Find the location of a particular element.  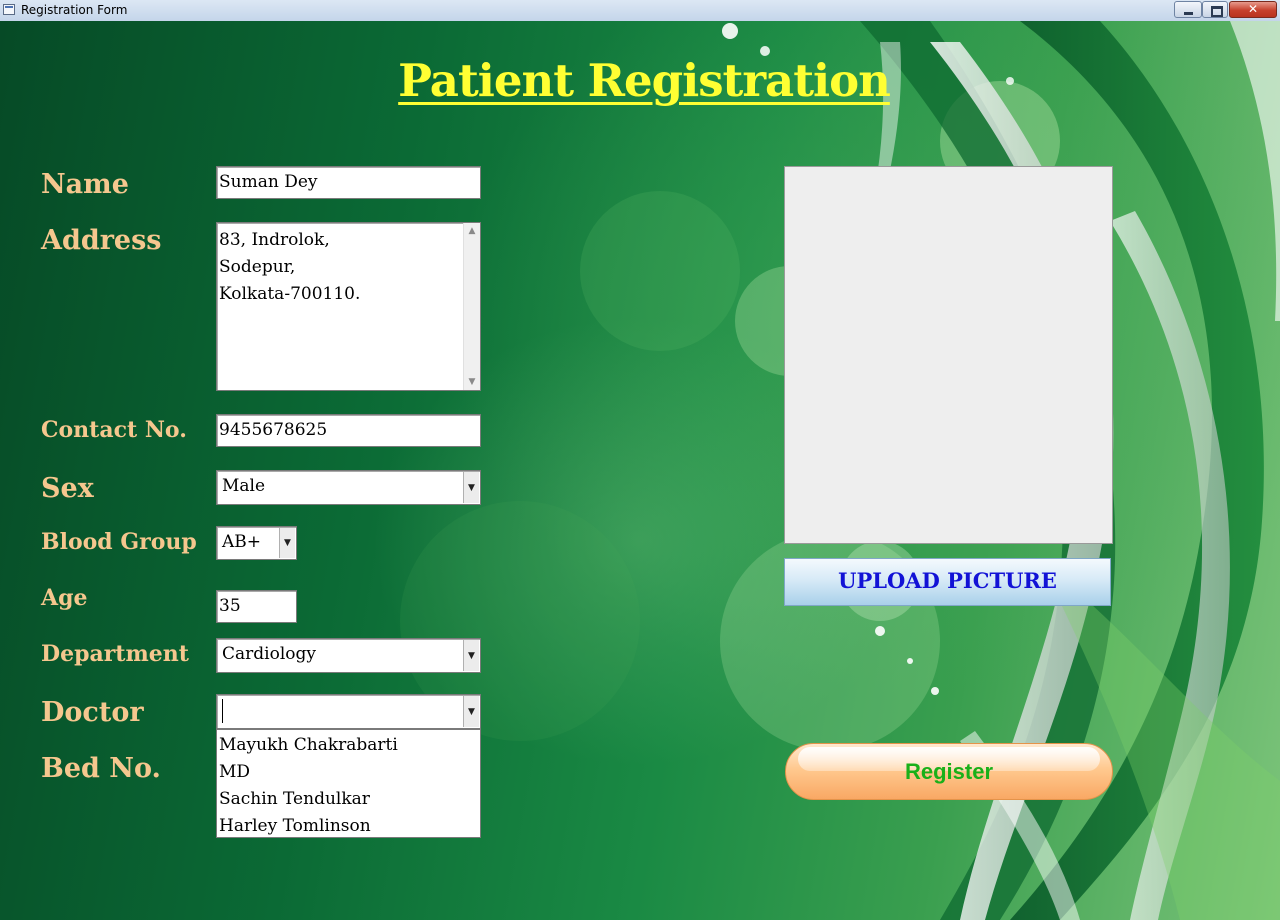

scroll-up-icon: ▲ is located at coordinates (472, 231).